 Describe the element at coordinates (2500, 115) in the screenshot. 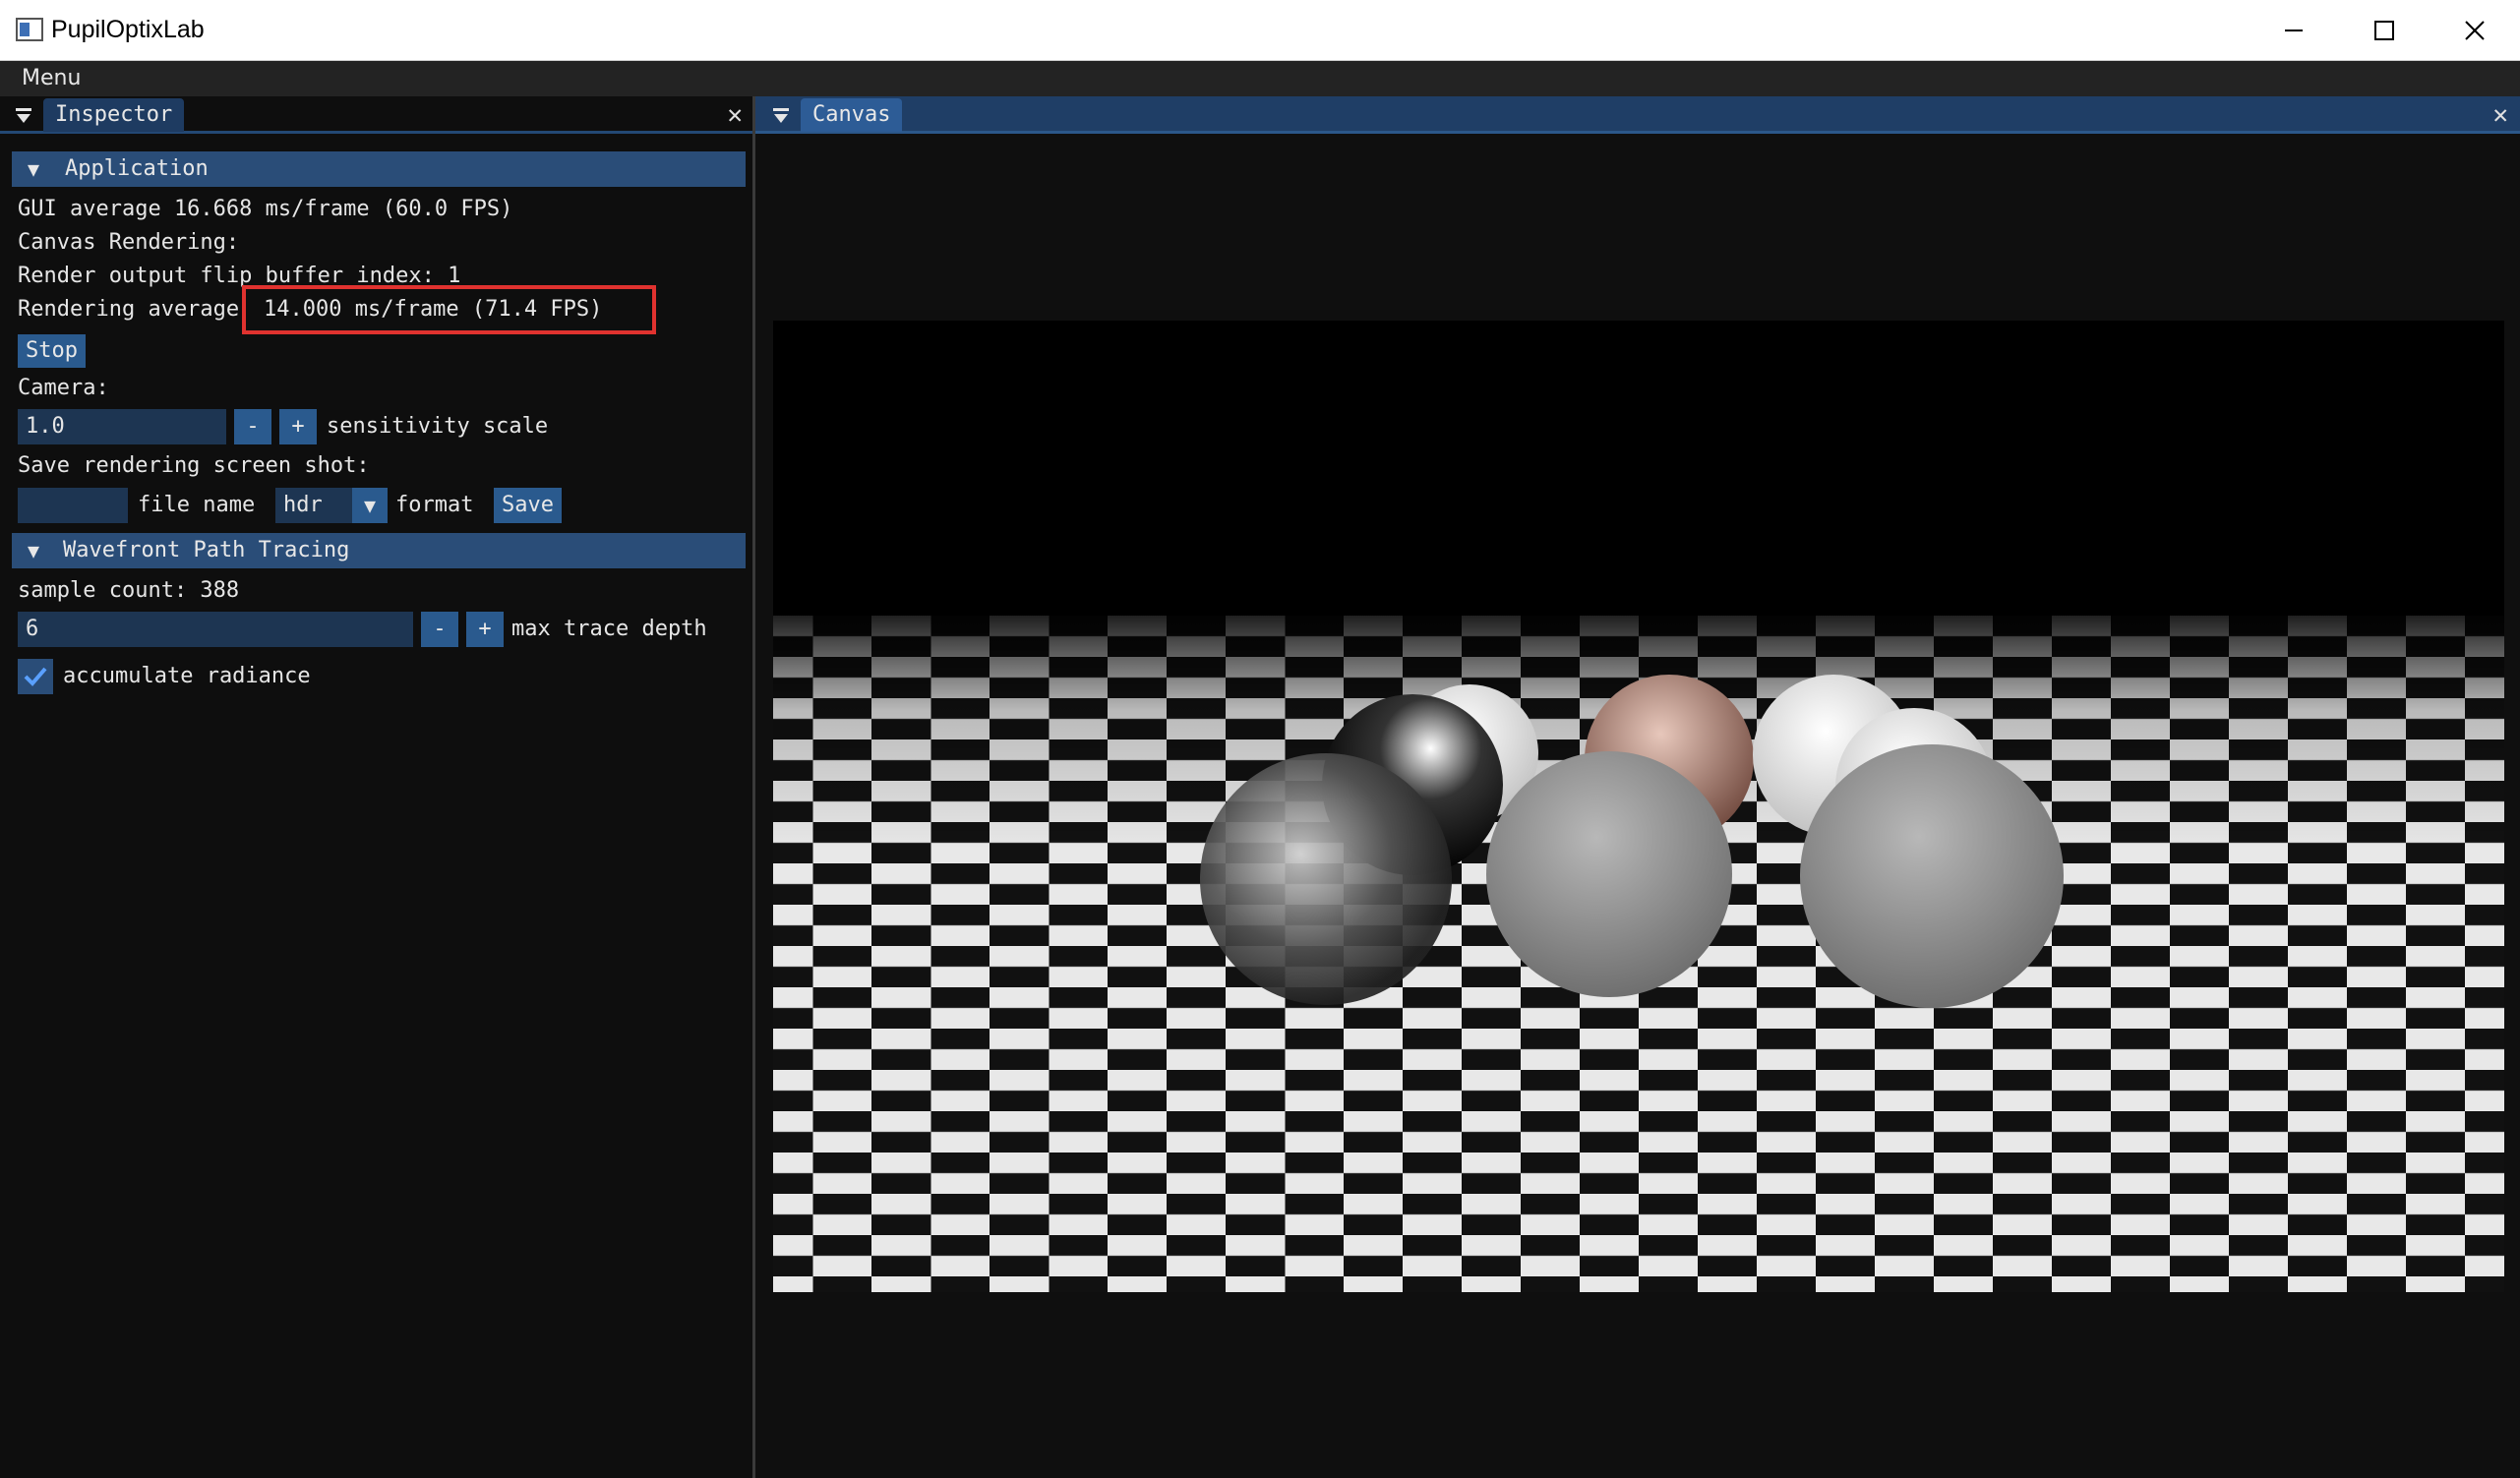

I see `canvas-close-icon: ✕` at that location.